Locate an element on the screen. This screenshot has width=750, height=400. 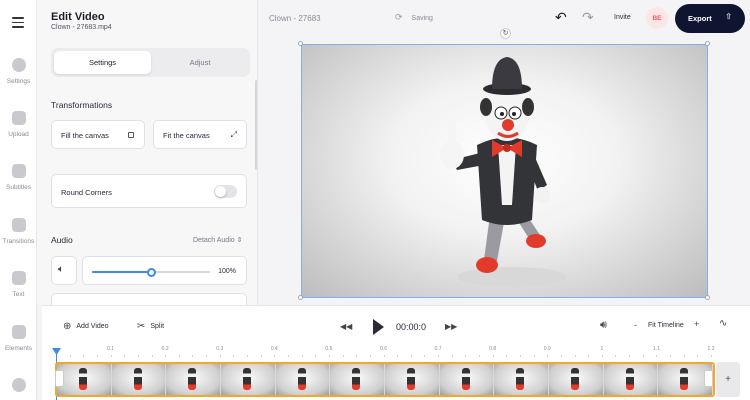
rail-item-more is located at coordinates (18, 385).